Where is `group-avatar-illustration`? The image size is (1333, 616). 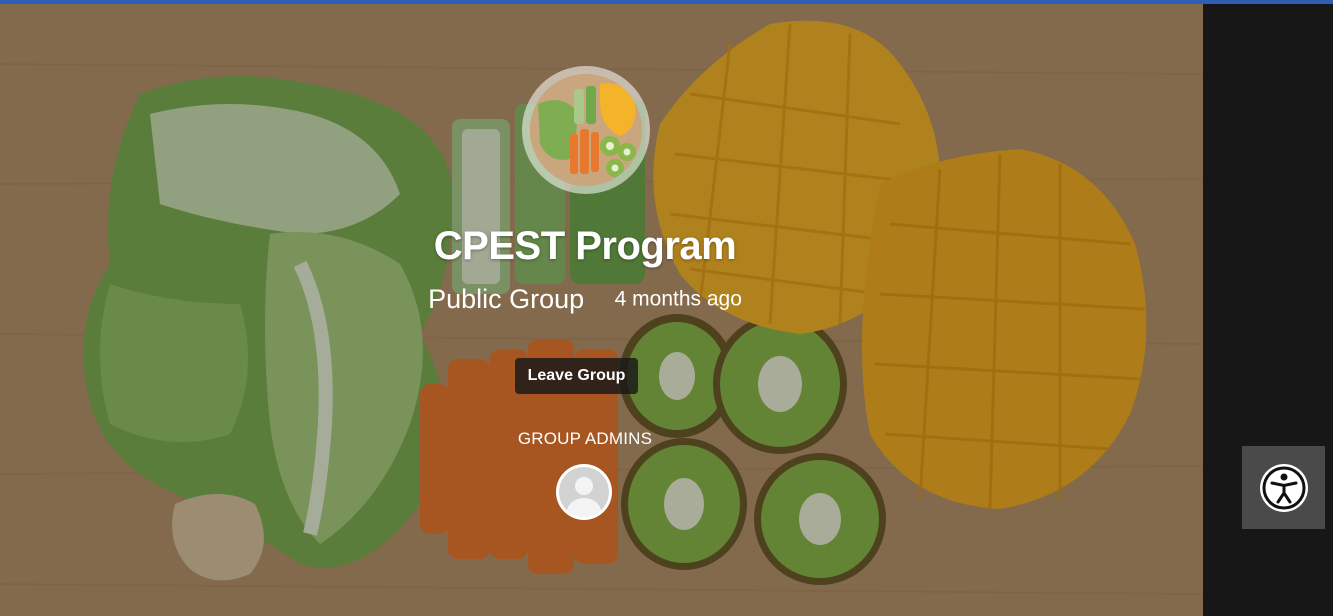
group-avatar-illustration is located at coordinates (586, 130).